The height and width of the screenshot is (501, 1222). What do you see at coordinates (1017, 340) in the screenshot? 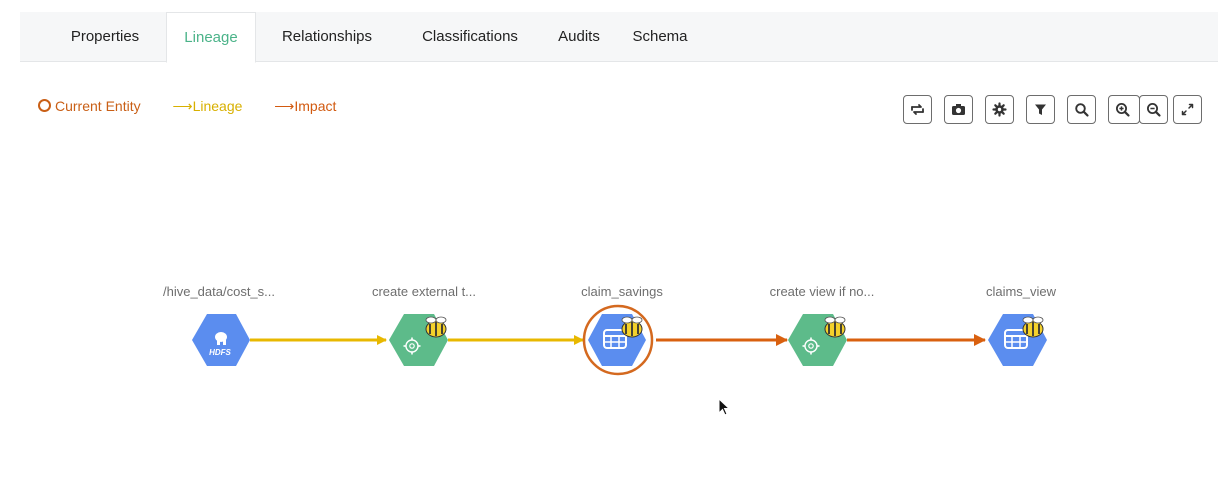
I see `table-node-claims-view` at bounding box center [1017, 340].